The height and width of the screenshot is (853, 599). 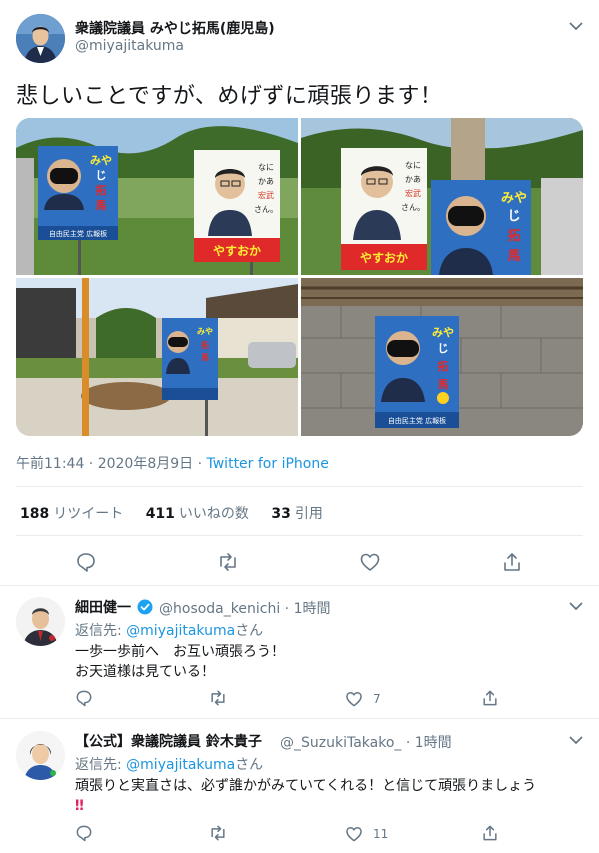 I want to click on quote-stat: 33 引用, so click(x=305, y=514).